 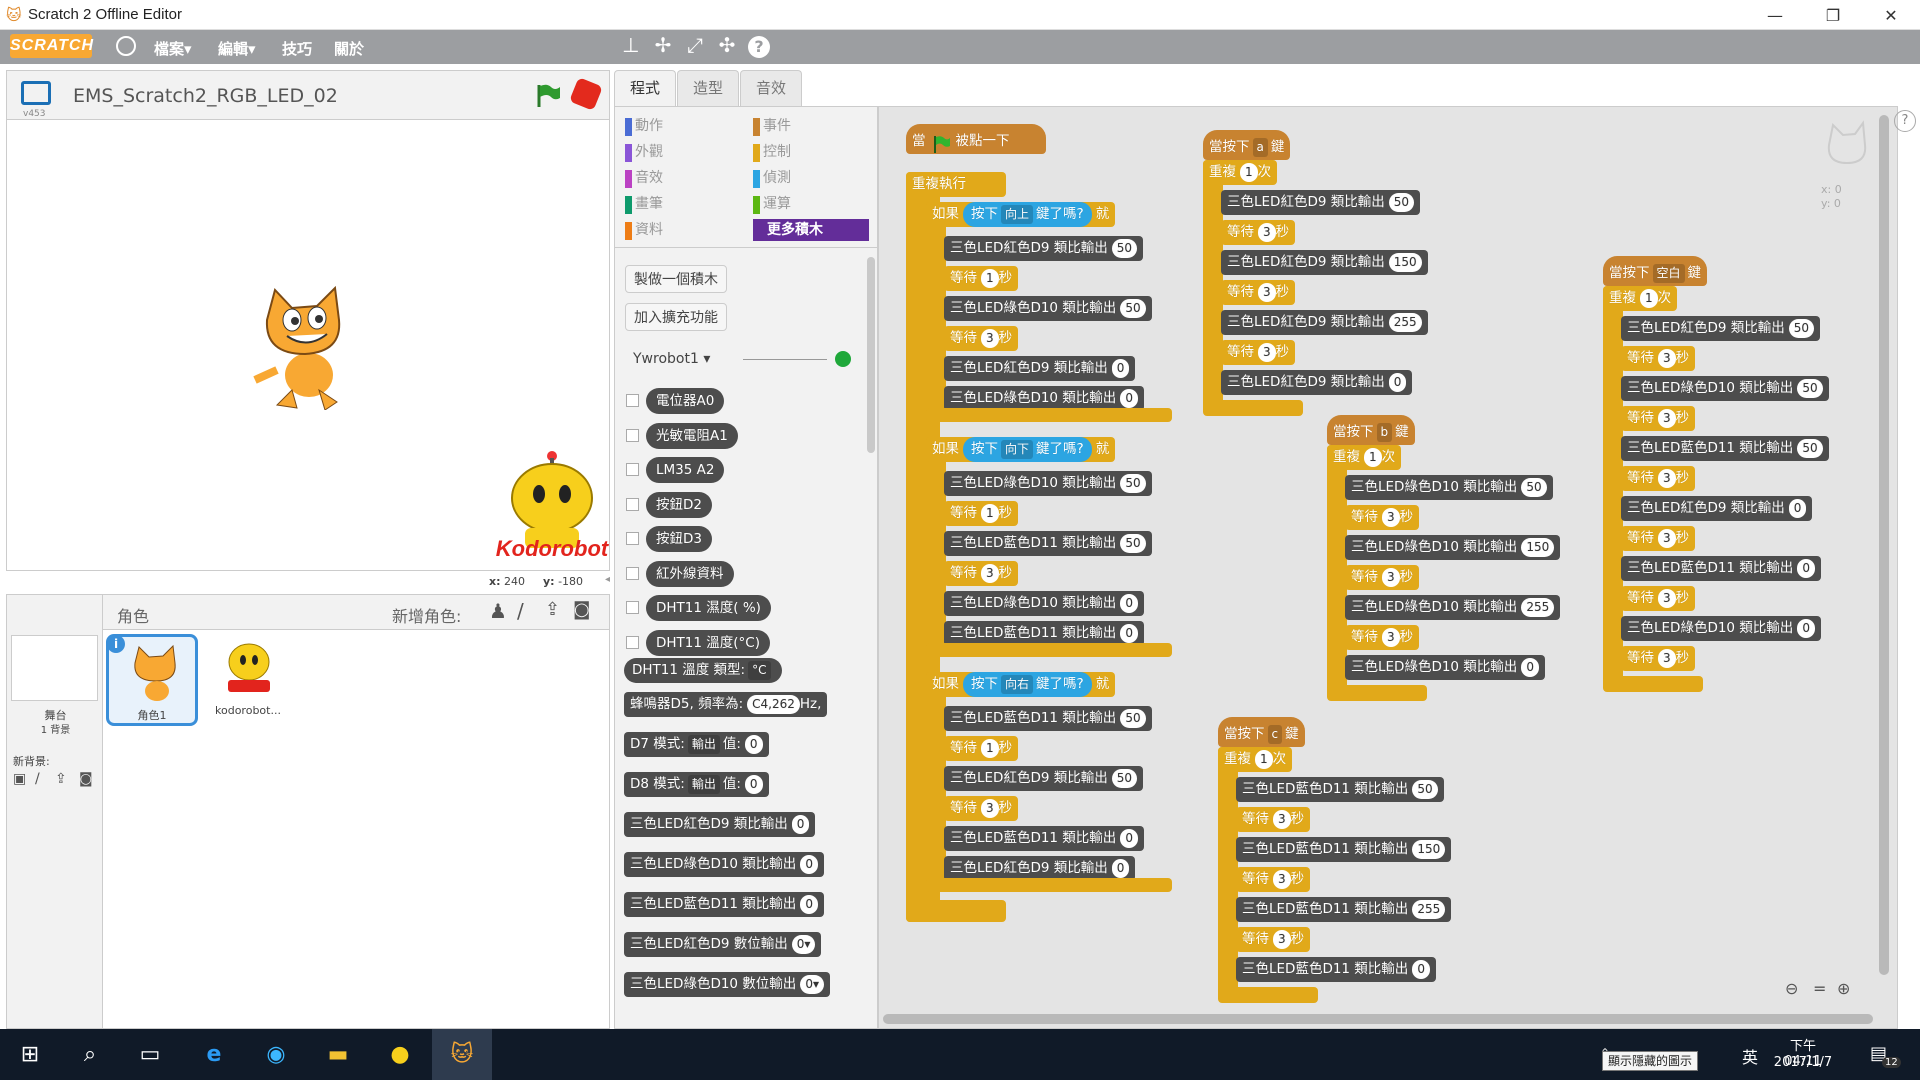 What do you see at coordinates (708, 642) in the screenshot?
I see `reporter-dht11-temp: DHT11 溫度(°C)` at bounding box center [708, 642].